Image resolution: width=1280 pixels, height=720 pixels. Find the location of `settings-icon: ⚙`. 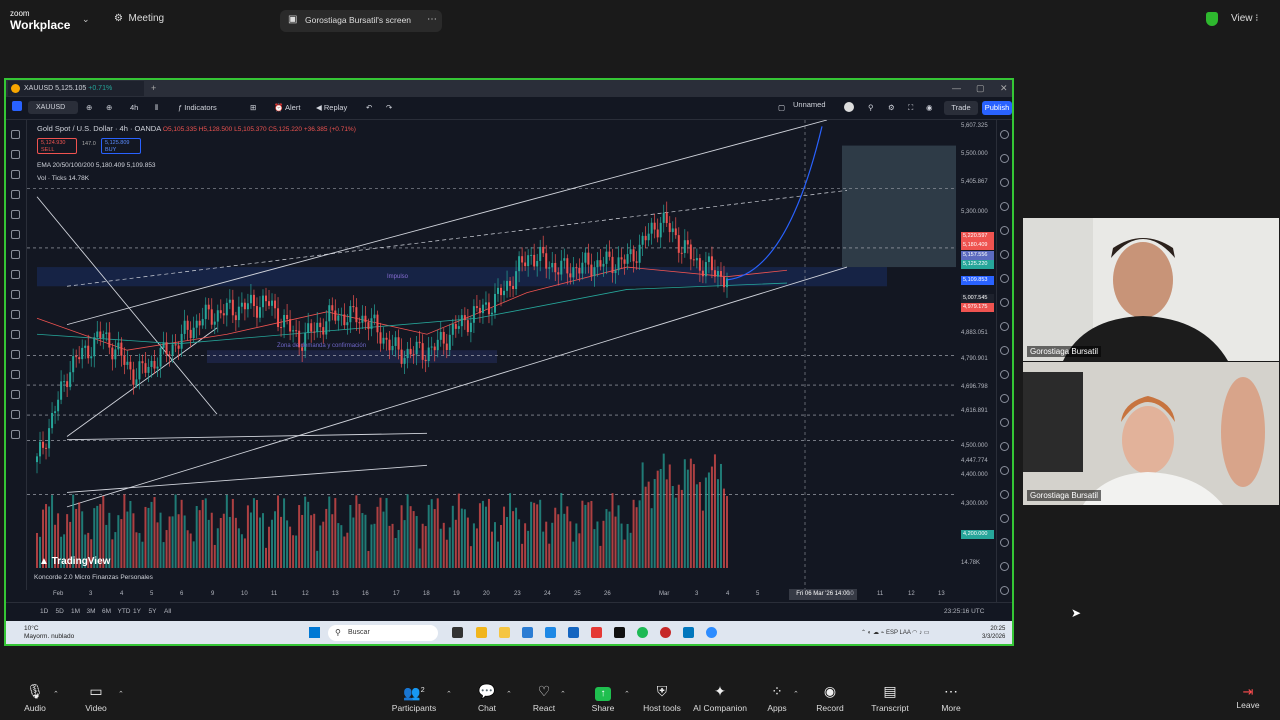

settings-icon: ⚙ is located at coordinates (891, 107).